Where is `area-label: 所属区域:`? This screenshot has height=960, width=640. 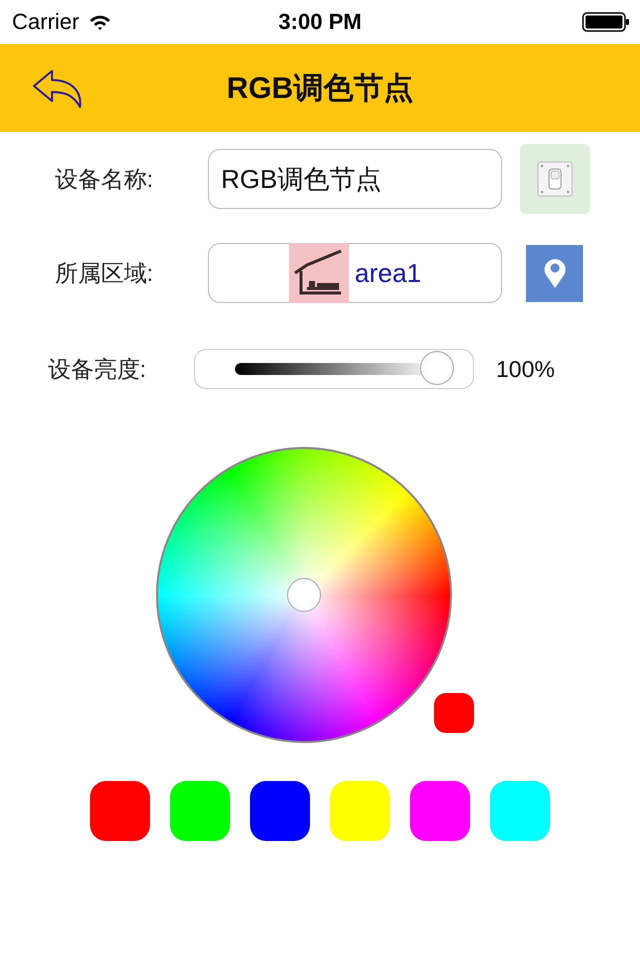
area-label: 所属区域: is located at coordinates (104, 273).